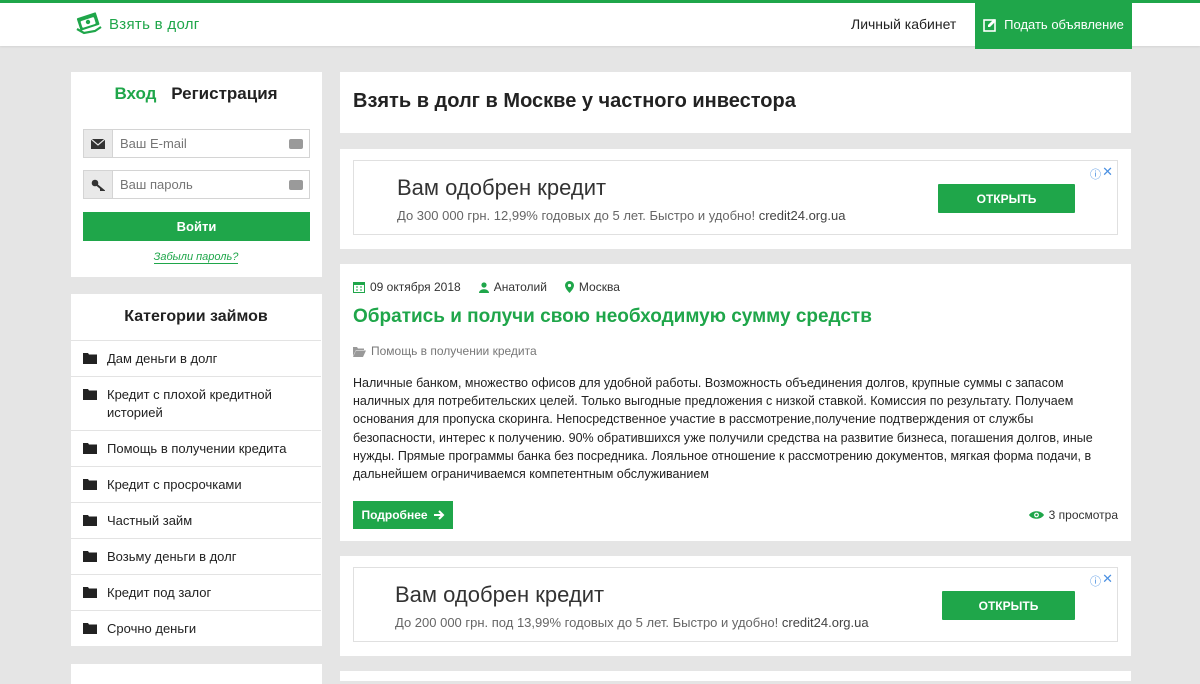  I want to click on category-label: Помощь в получении кредита, so click(197, 448).